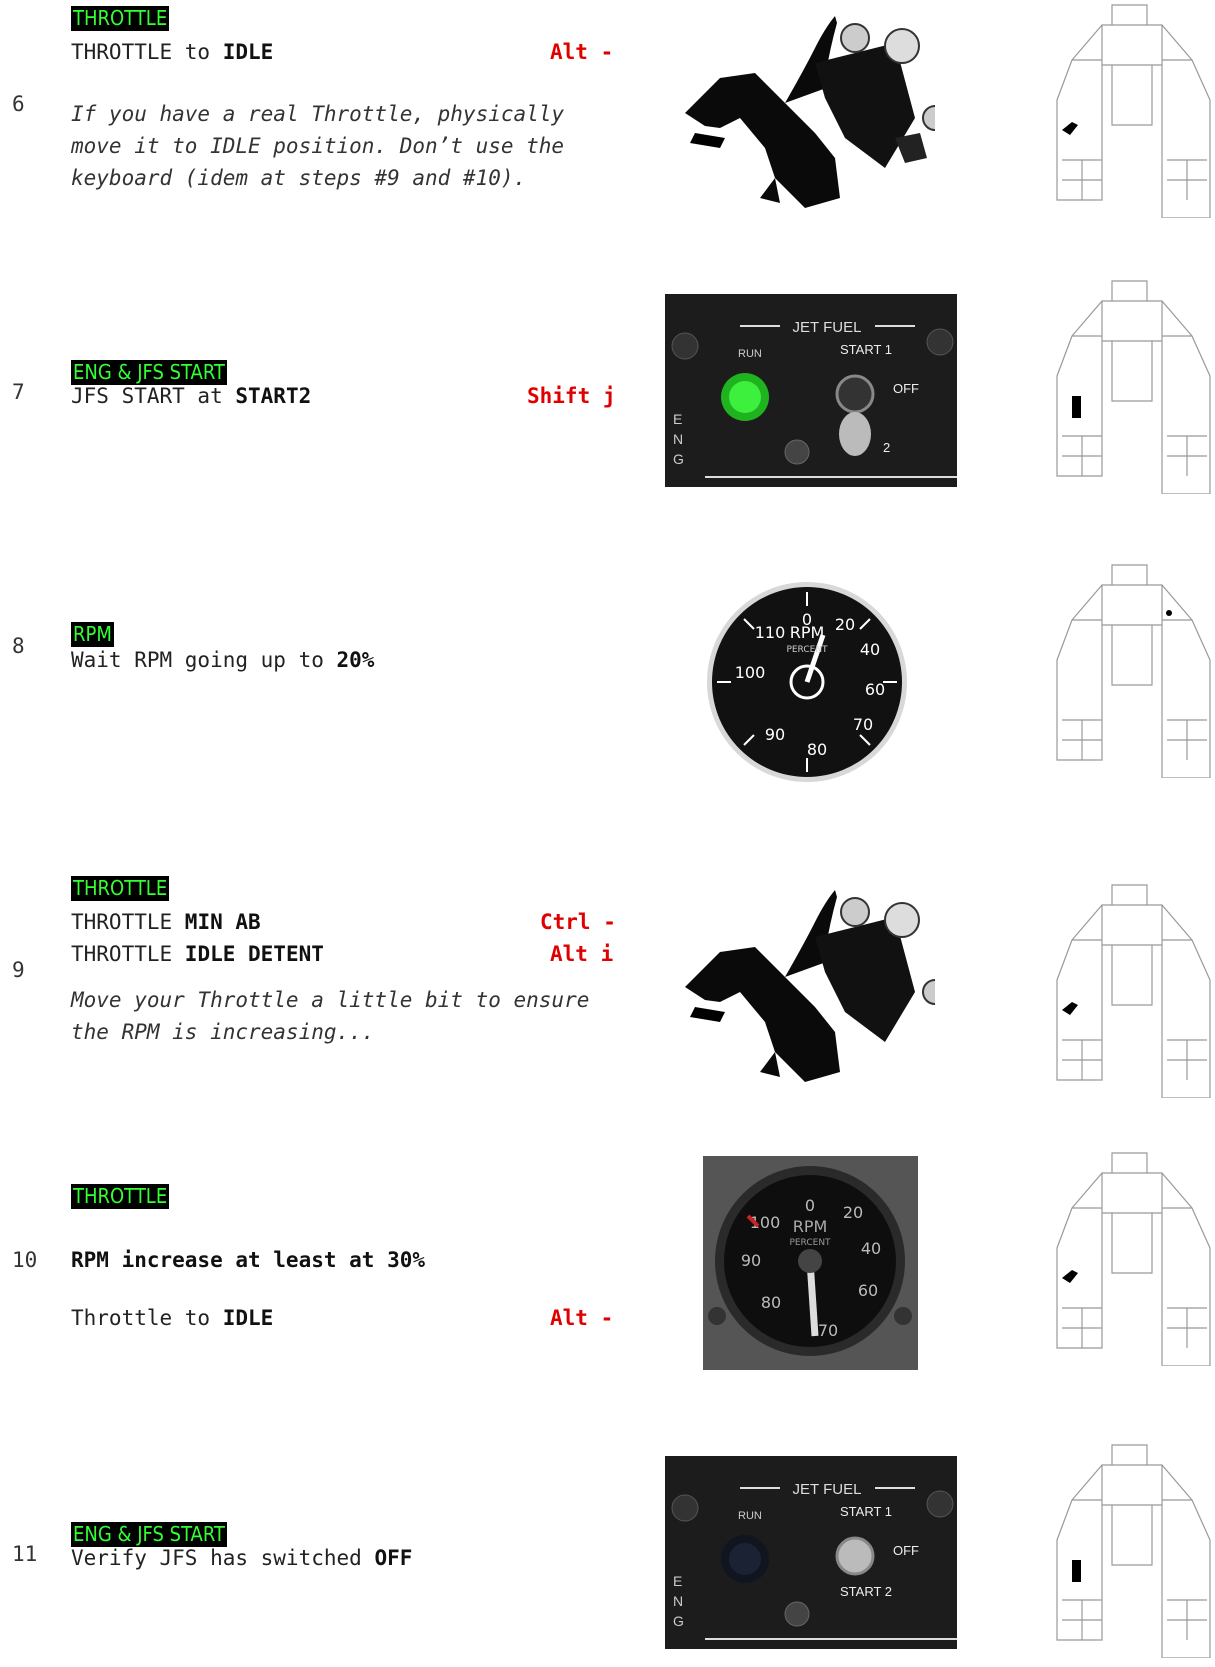 Image resolution: width=1215 pixels, height=1667 pixels. Describe the element at coordinates (223, 660) in the screenshot. I see `instruction-line: Wait RPM going up to 20%` at that location.